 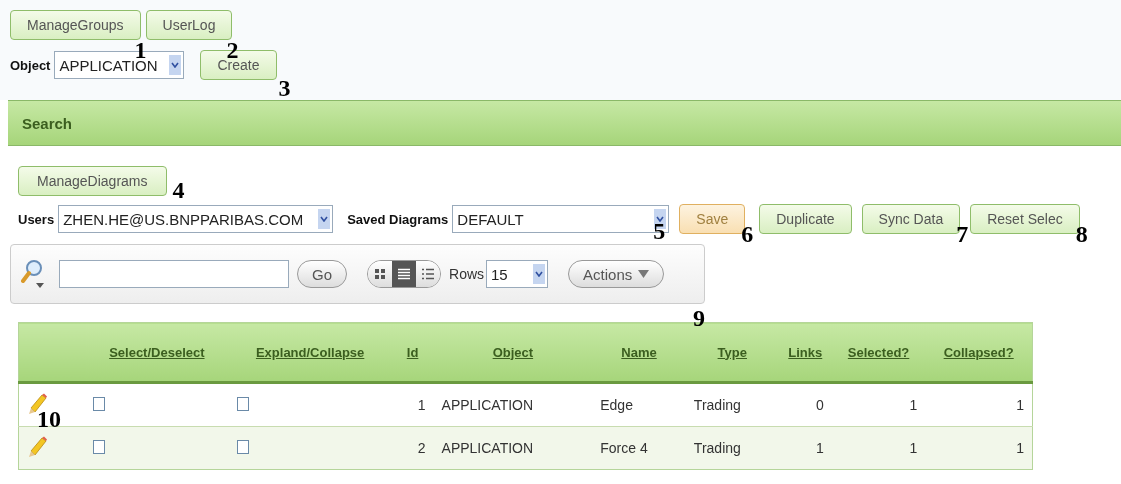 What do you see at coordinates (699, 318) in the screenshot?
I see `callout-number: 9` at bounding box center [699, 318].